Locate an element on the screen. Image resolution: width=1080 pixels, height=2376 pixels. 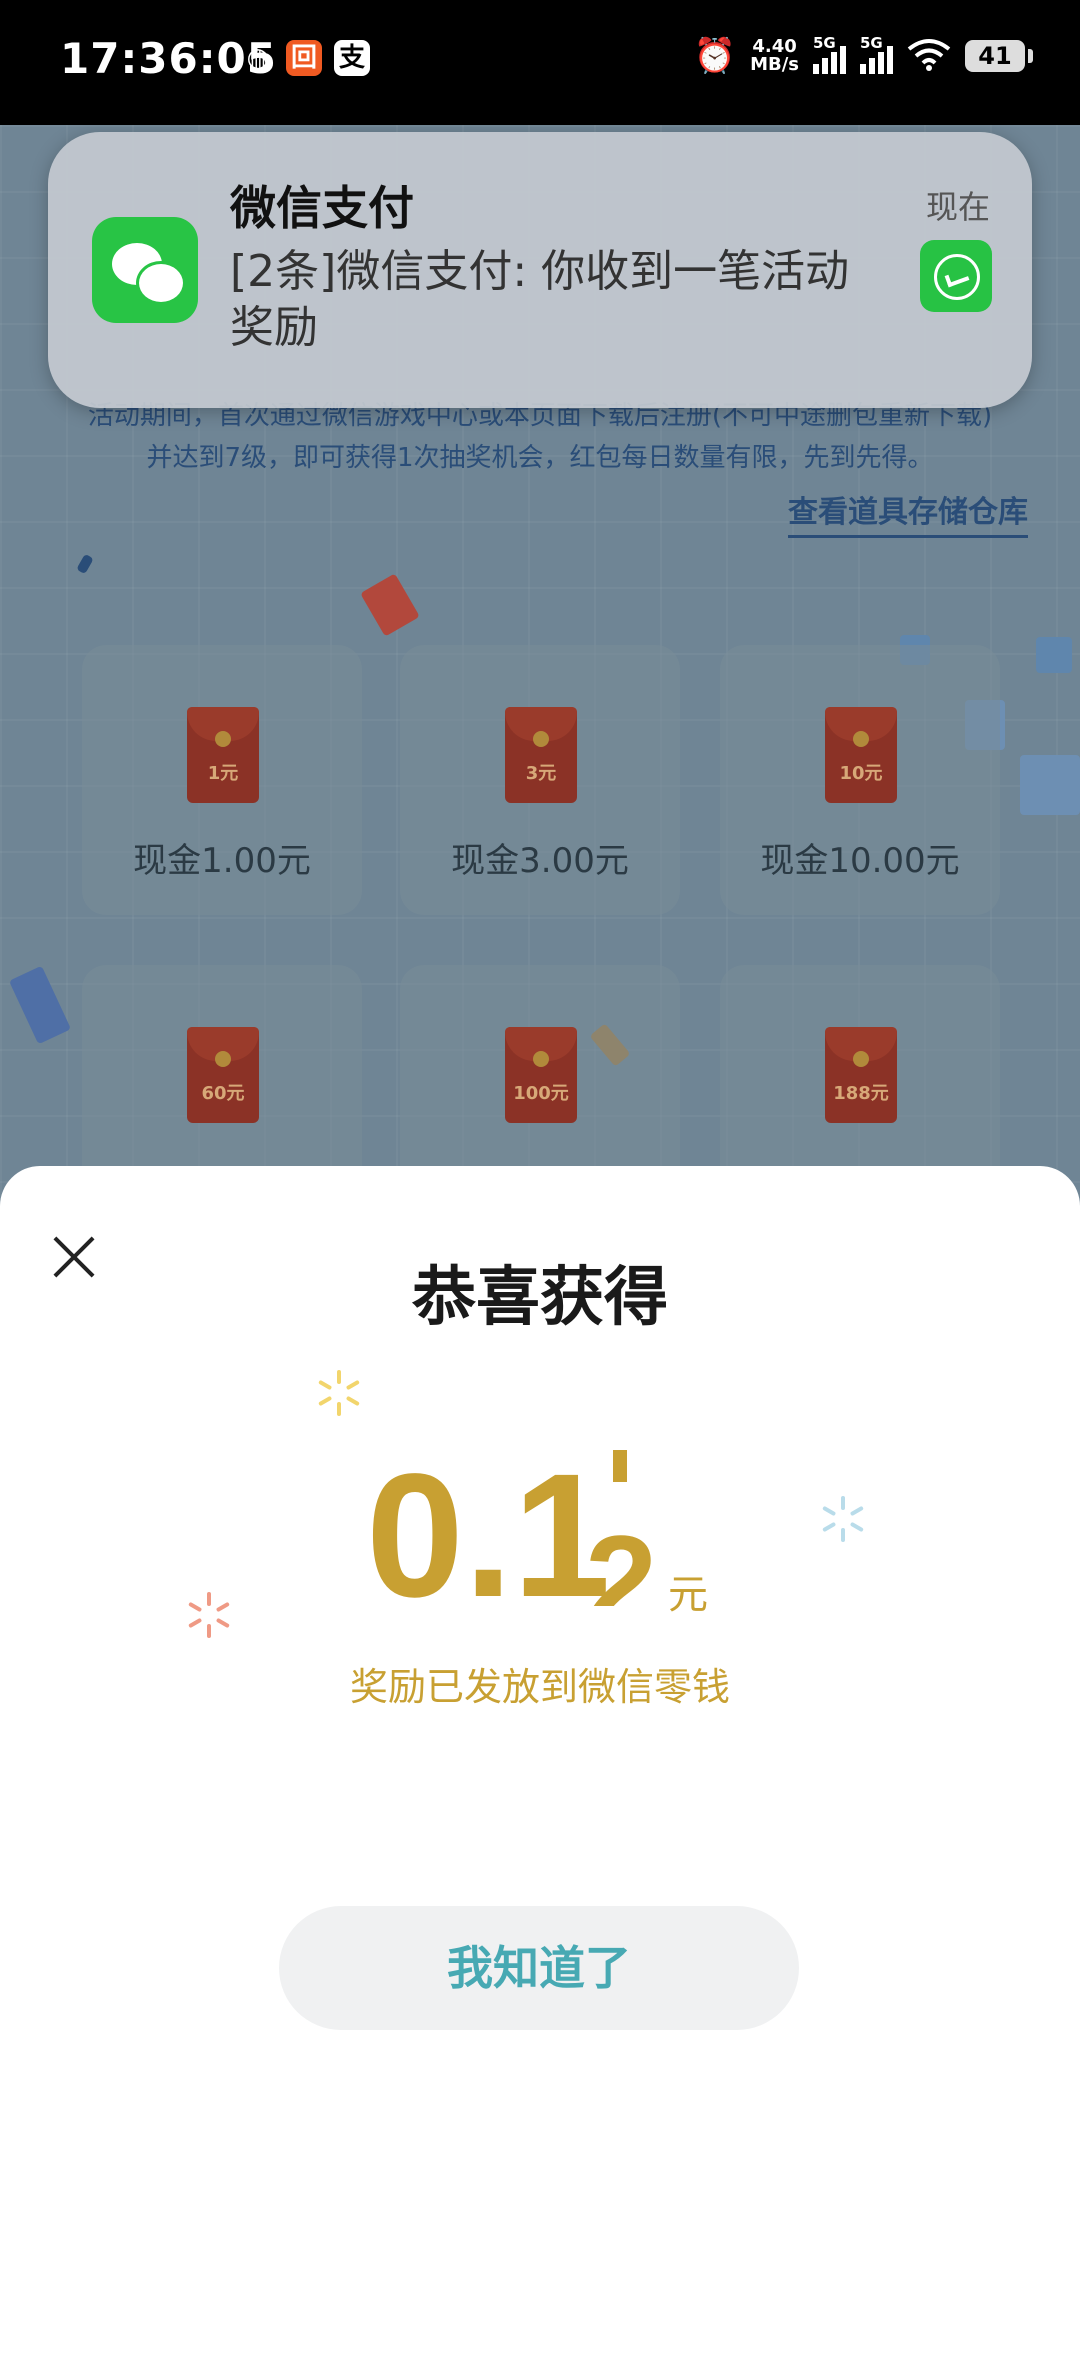
prize-label: 现金10.00元 is located at coordinates (860, 861).